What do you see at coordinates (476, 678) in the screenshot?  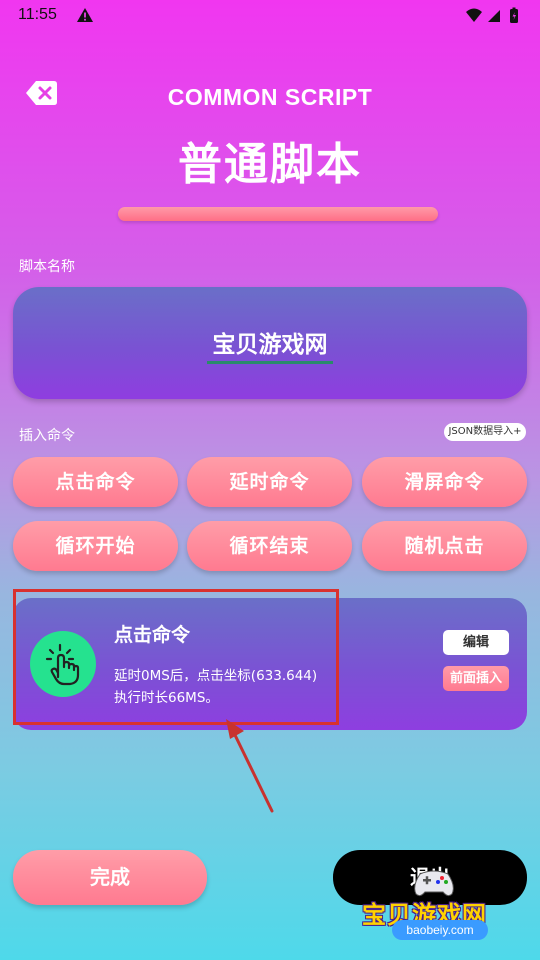 I see `insert-before-button: 前面插入` at bounding box center [476, 678].